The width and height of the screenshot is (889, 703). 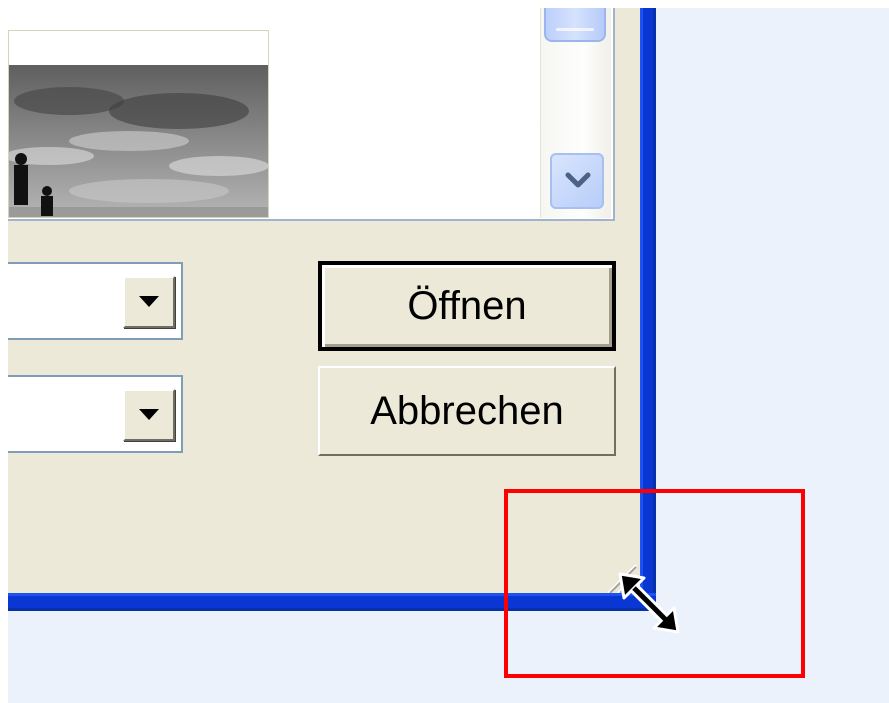 I want to click on scroll-down-button, so click(x=577, y=181).